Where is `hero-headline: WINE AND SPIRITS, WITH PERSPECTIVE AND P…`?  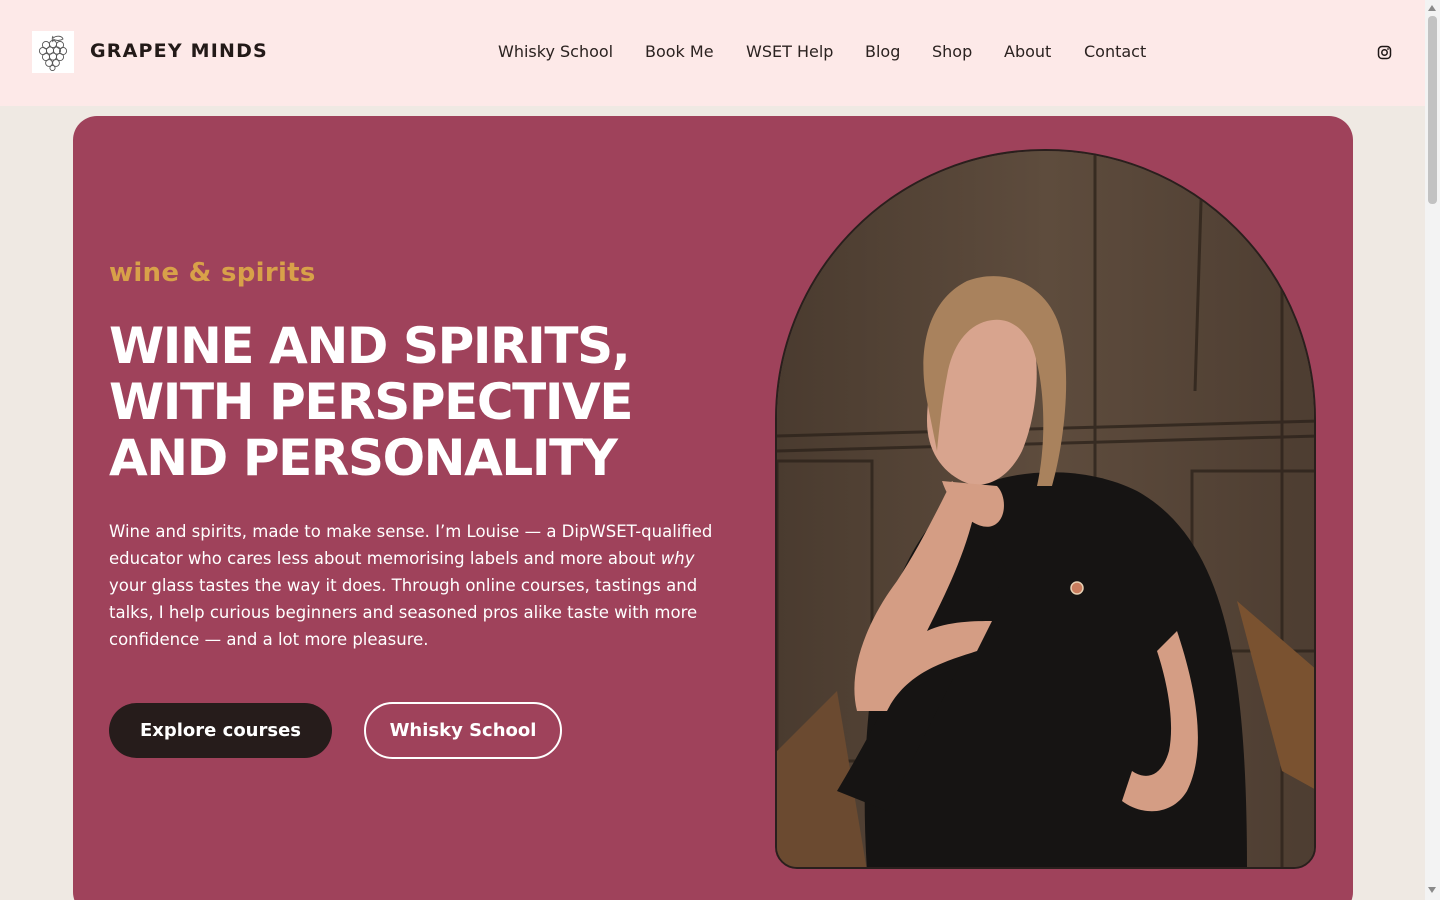 hero-headline: WINE AND SPIRITS, WITH PERSPECTIVE AND P… is located at coordinates (371, 402).